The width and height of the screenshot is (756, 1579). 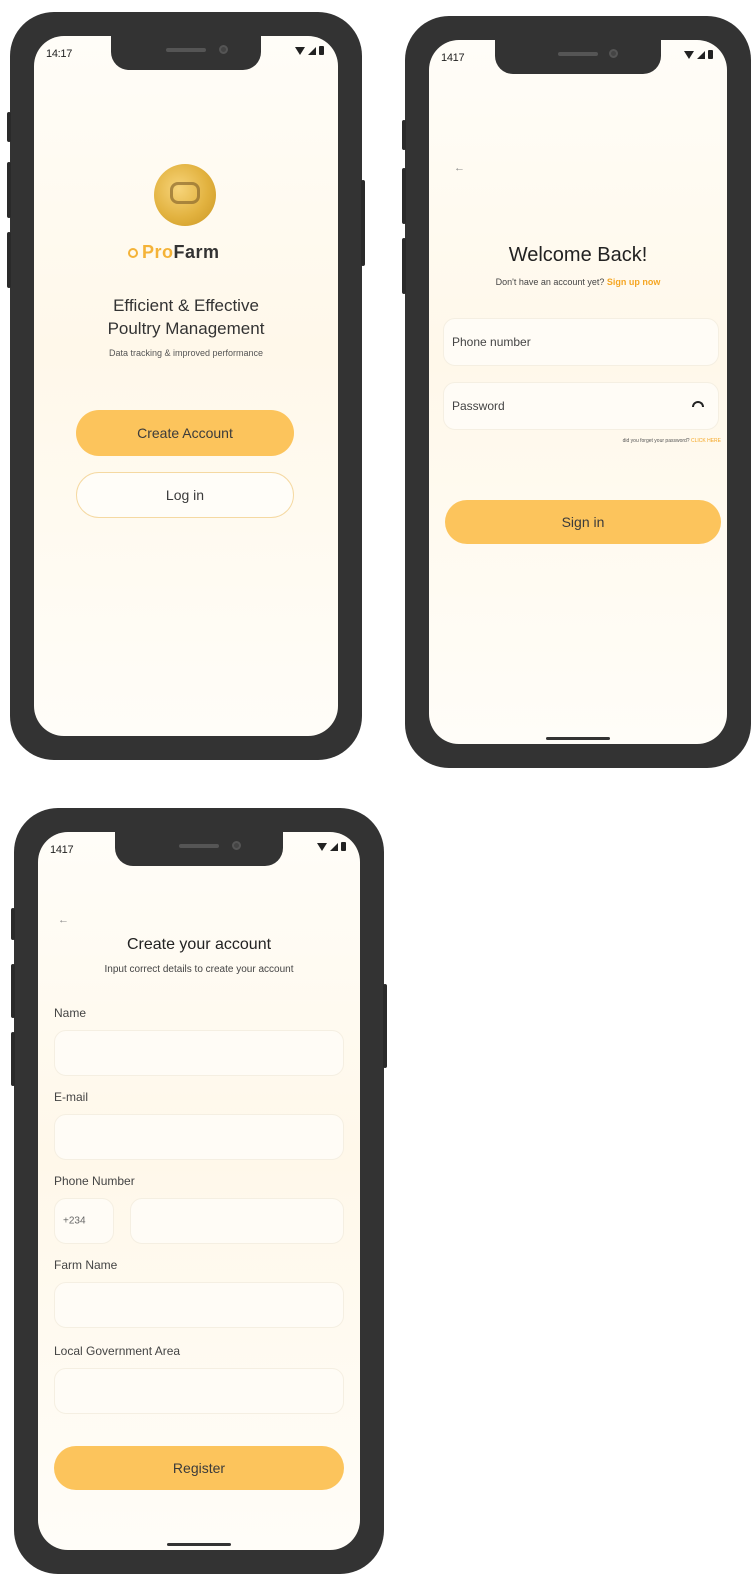 I want to click on phone-number-input: Phone number, so click(x=581, y=342).